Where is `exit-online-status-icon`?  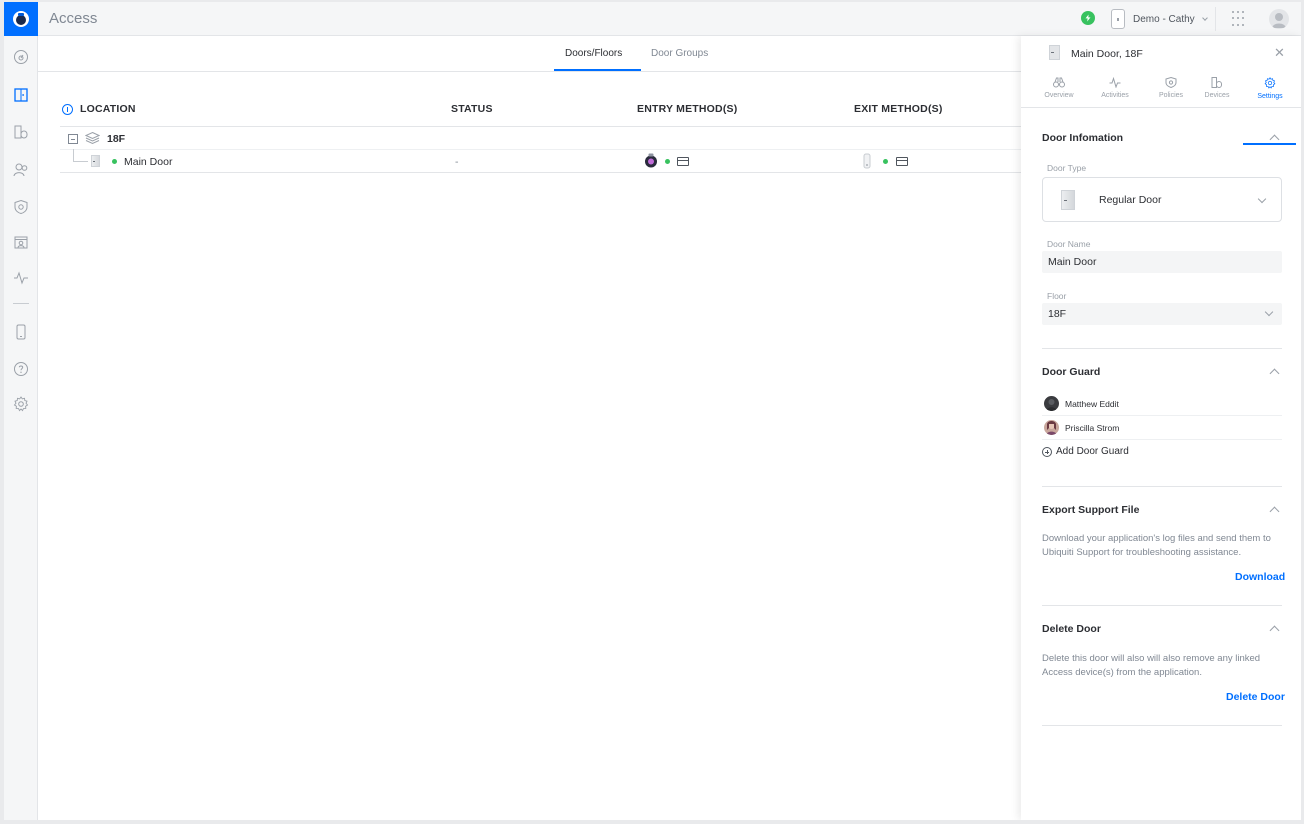 exit-online-status-icon is located at coordinates (885, 161).